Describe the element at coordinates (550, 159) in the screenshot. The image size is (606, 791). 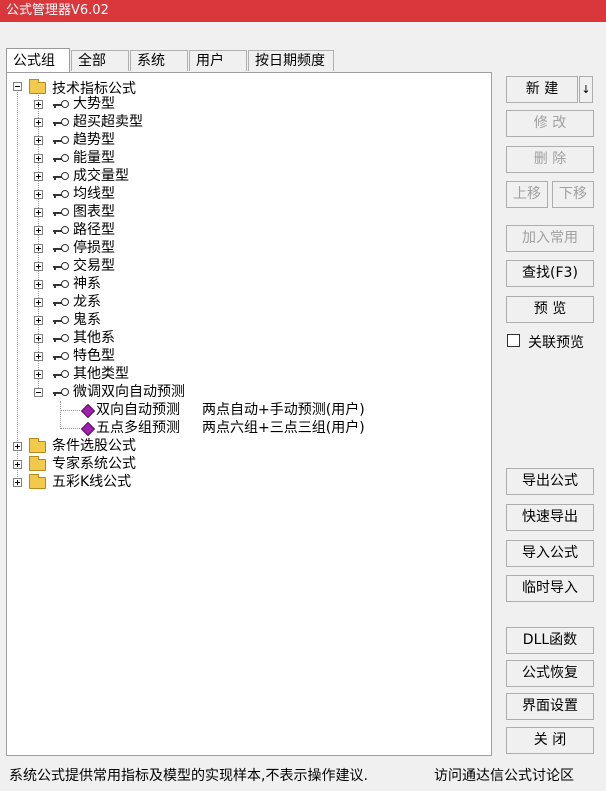
I see `delete-button: 删 除` at that location.